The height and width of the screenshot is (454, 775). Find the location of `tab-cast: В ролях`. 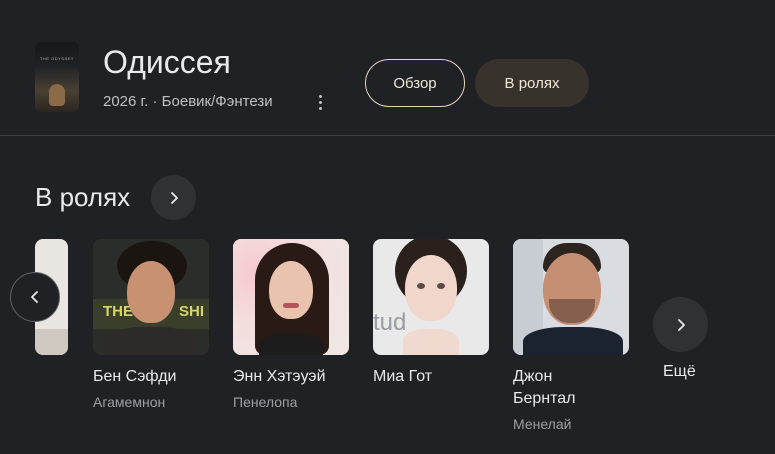

tab-cast: В ролях is located at coordinates (532, 83).